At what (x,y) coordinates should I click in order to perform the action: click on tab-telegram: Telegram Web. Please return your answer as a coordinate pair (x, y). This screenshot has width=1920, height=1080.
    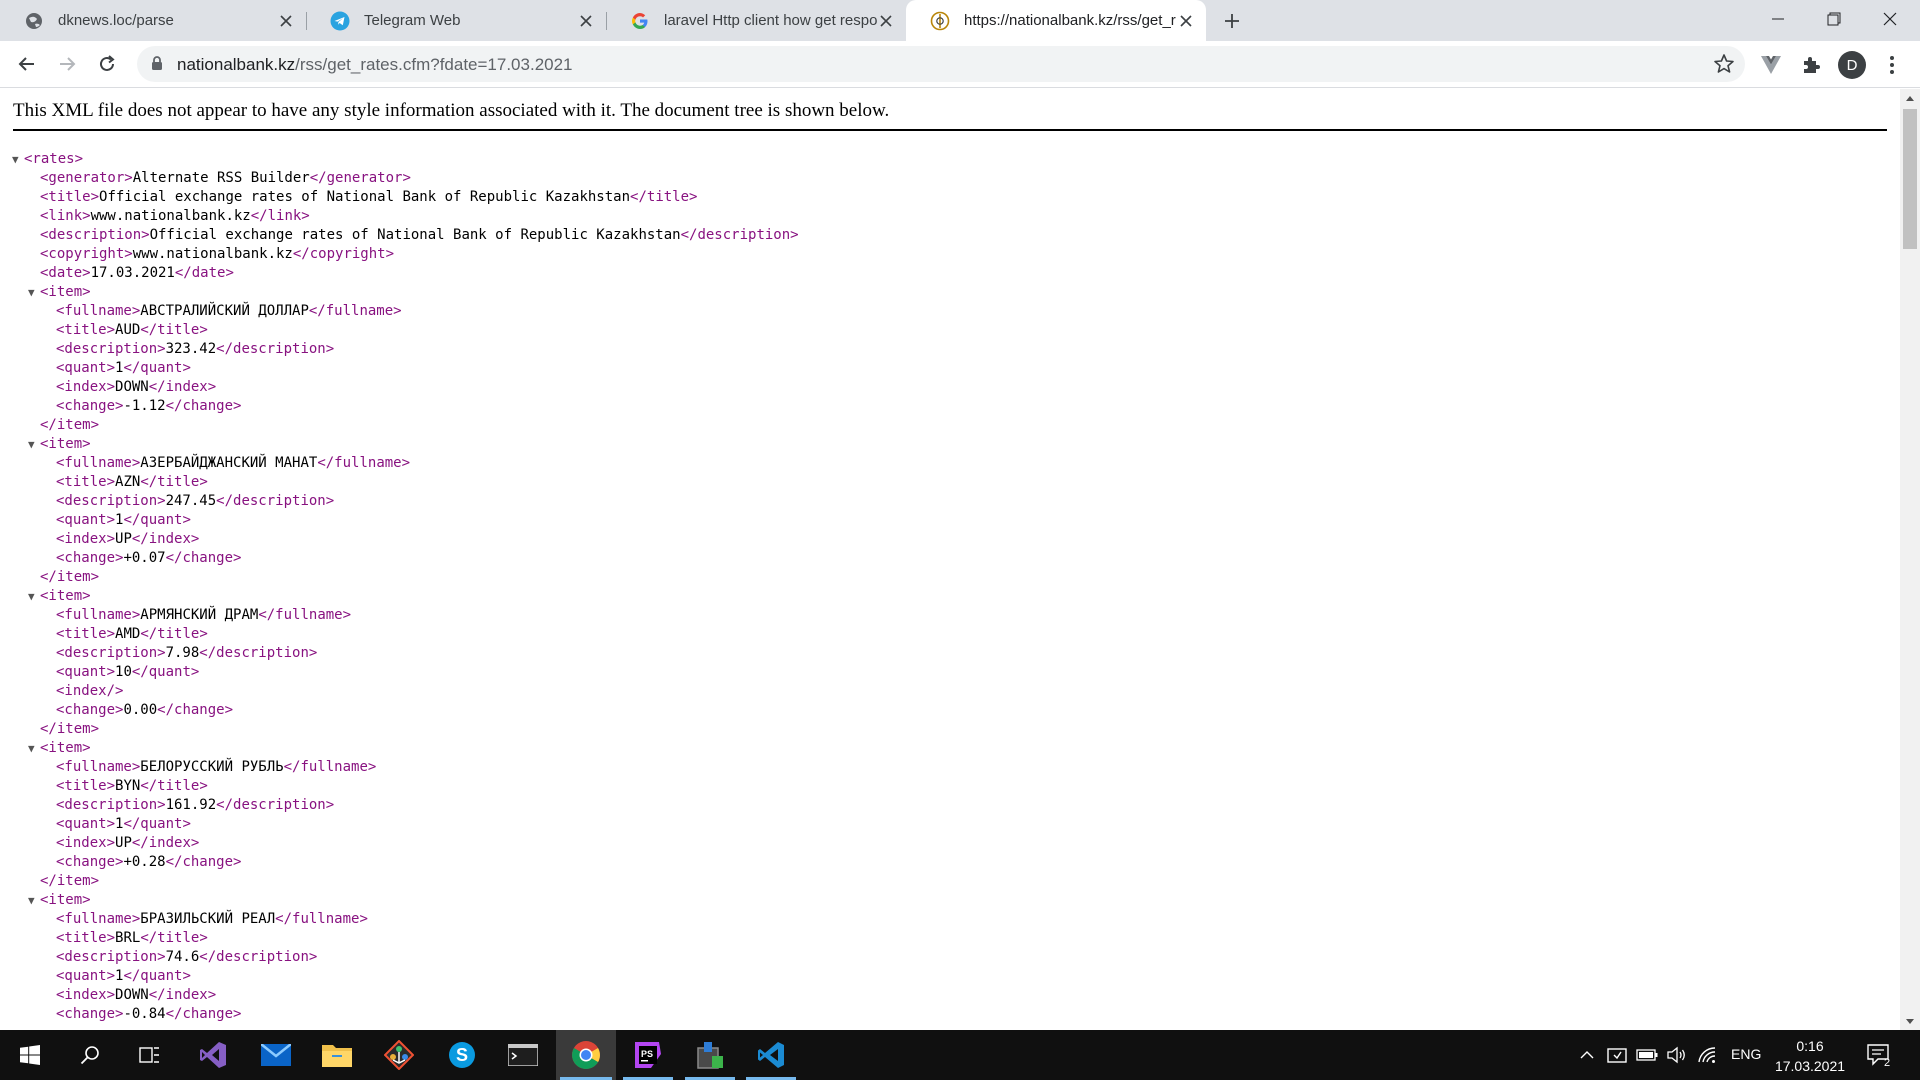
    Looking at the image, I should click on (456, 20).